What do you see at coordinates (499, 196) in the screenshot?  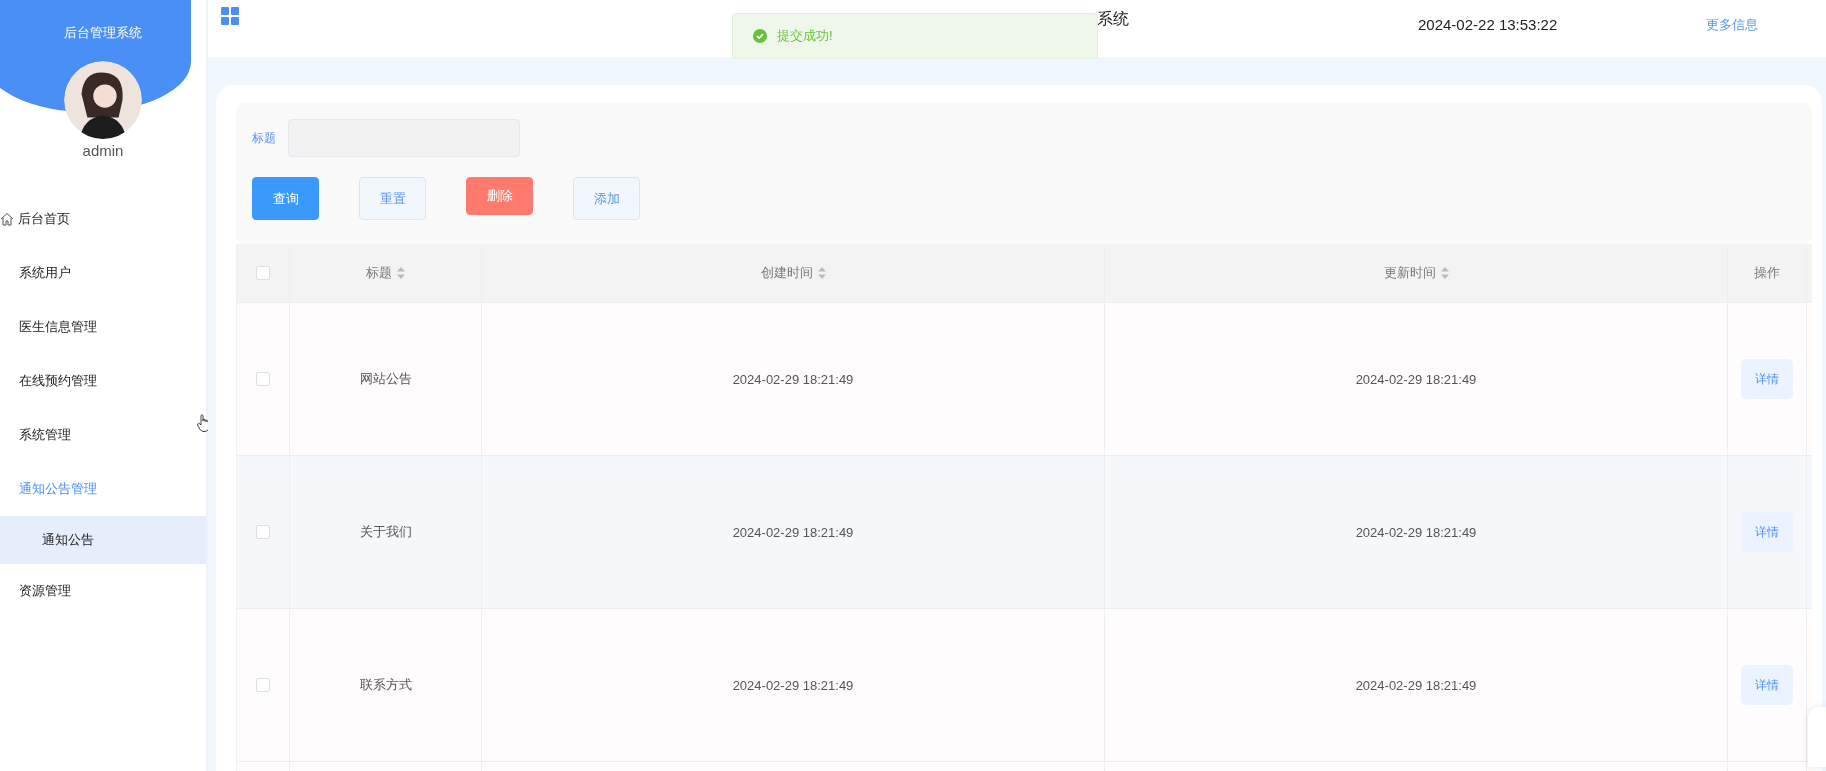 I see `action-button: 删除` at bounding box center [499, 196].